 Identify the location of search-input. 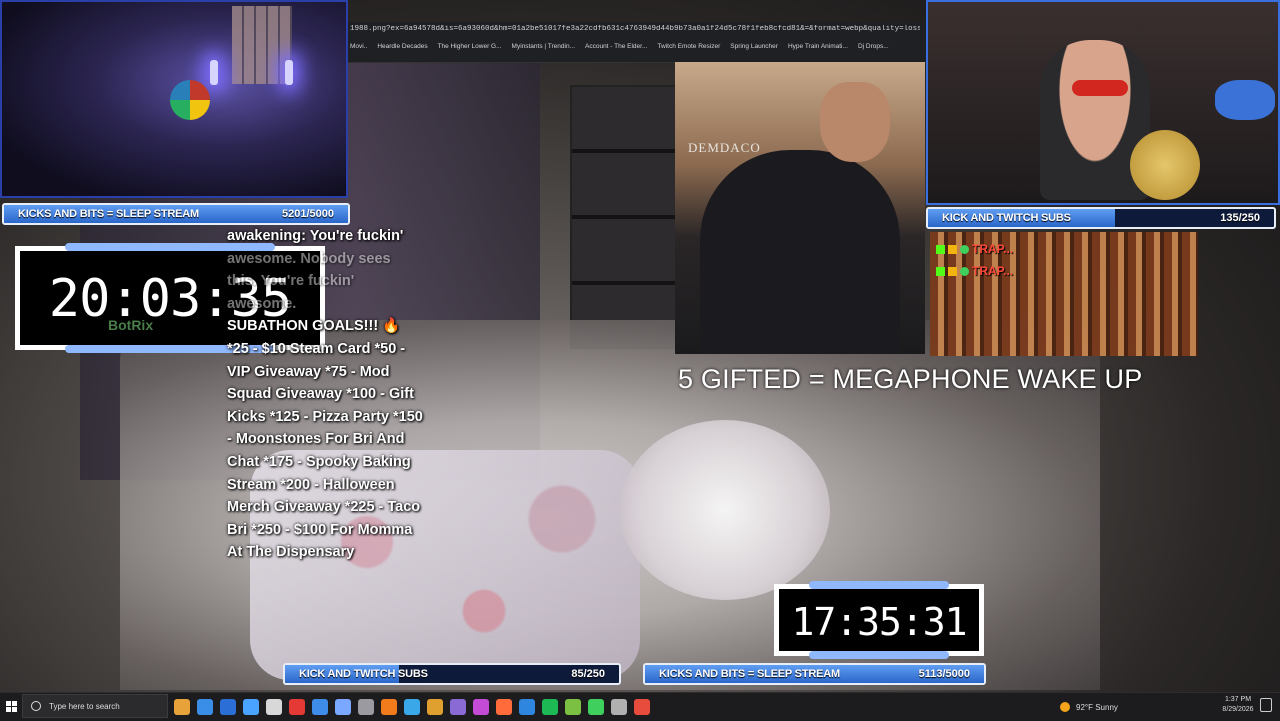
(99, 706).